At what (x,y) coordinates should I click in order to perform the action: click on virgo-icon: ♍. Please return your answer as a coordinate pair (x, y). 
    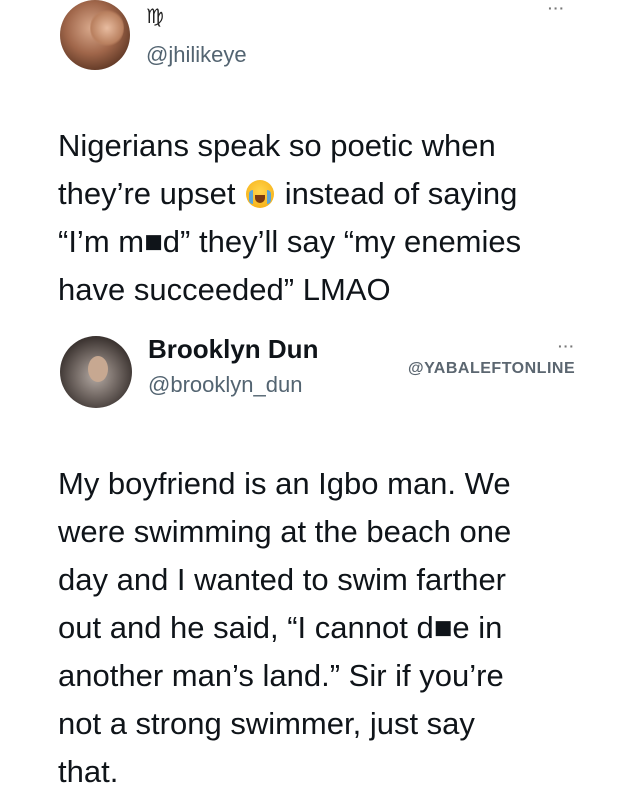
    Looking at the image, I should click on (155, 17).